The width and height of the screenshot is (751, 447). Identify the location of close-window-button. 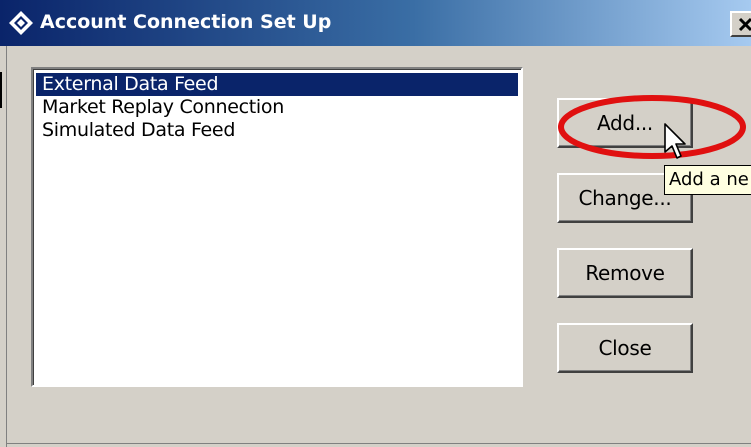
(740, 24).